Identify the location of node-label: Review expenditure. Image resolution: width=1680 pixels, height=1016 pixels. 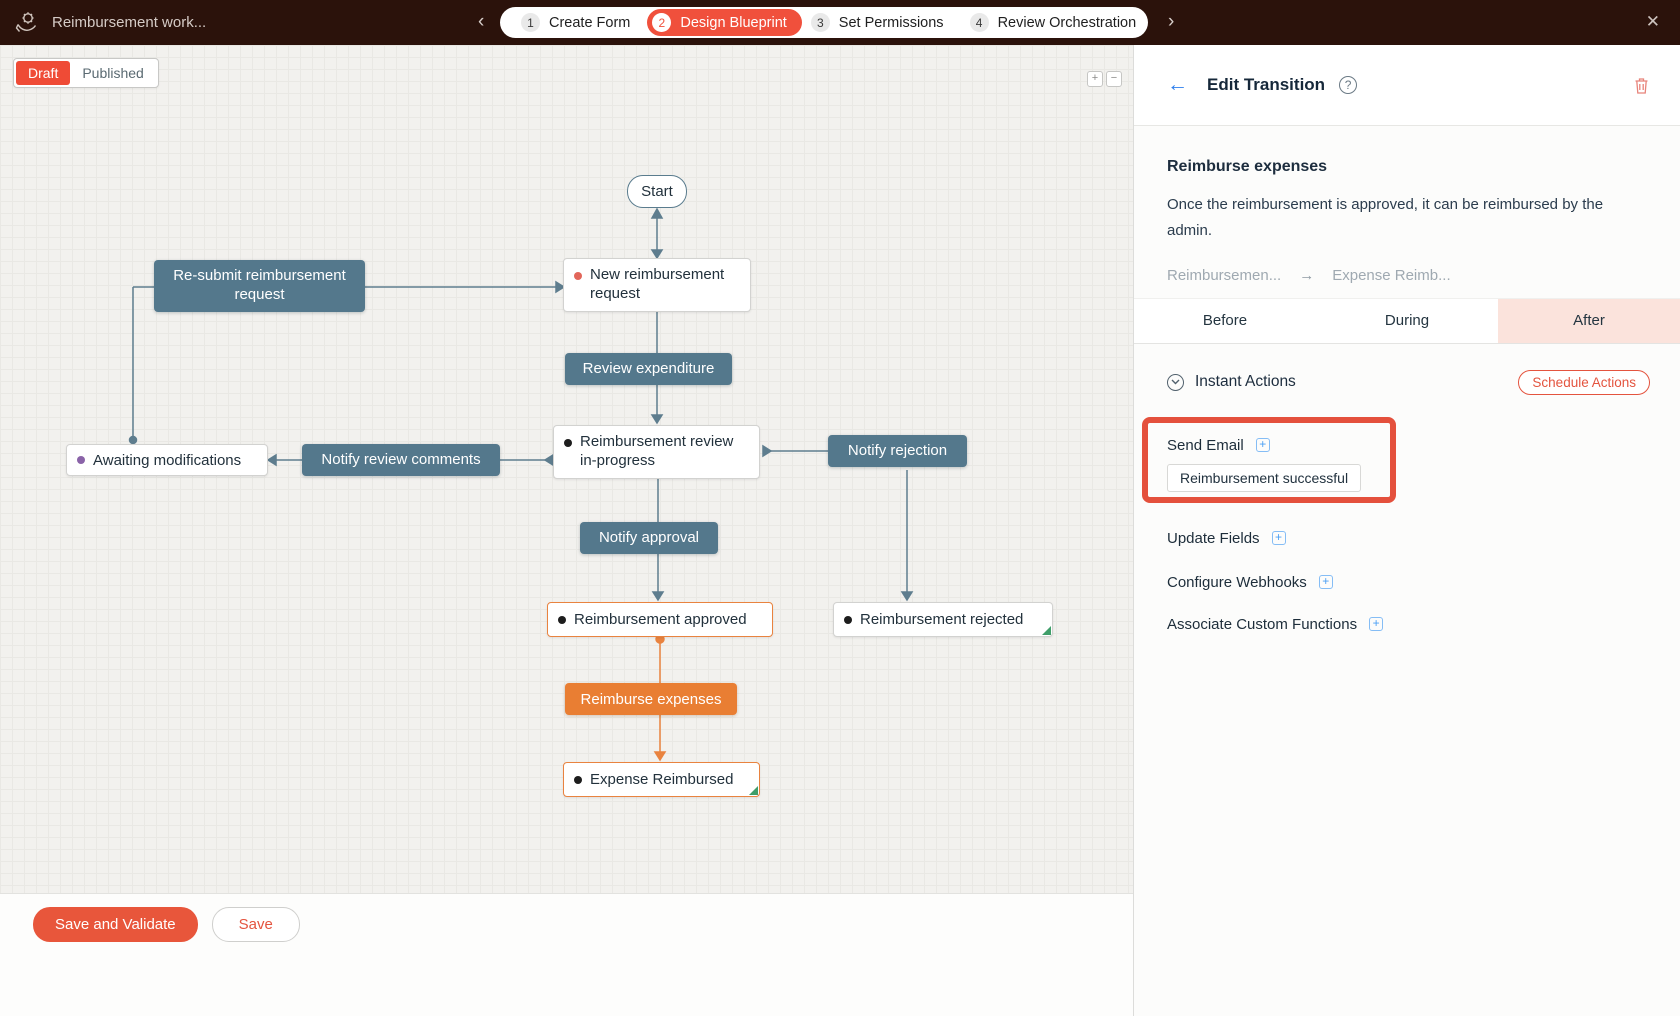
(648, 368).